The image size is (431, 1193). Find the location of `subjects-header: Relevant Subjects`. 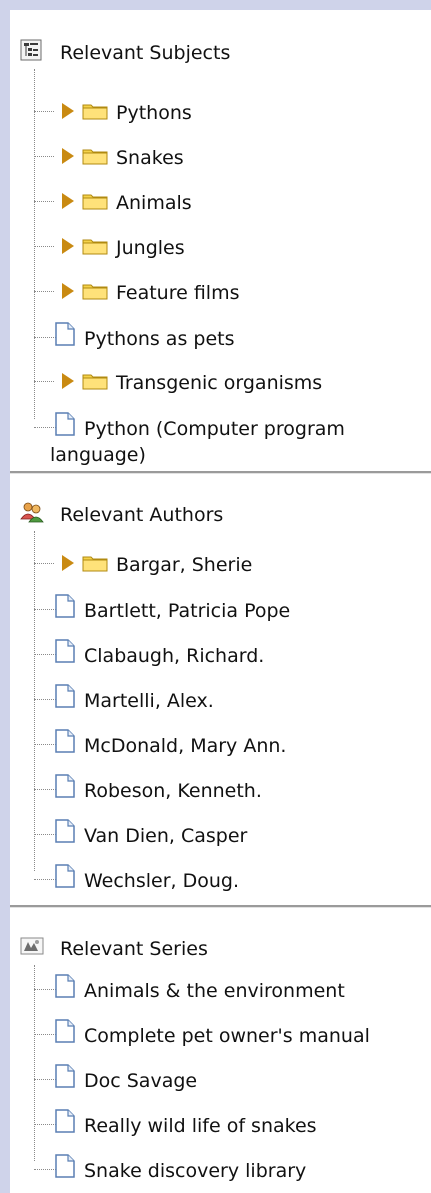

subjects-header: Relevant Subjects is located at coordinates (220, 52).